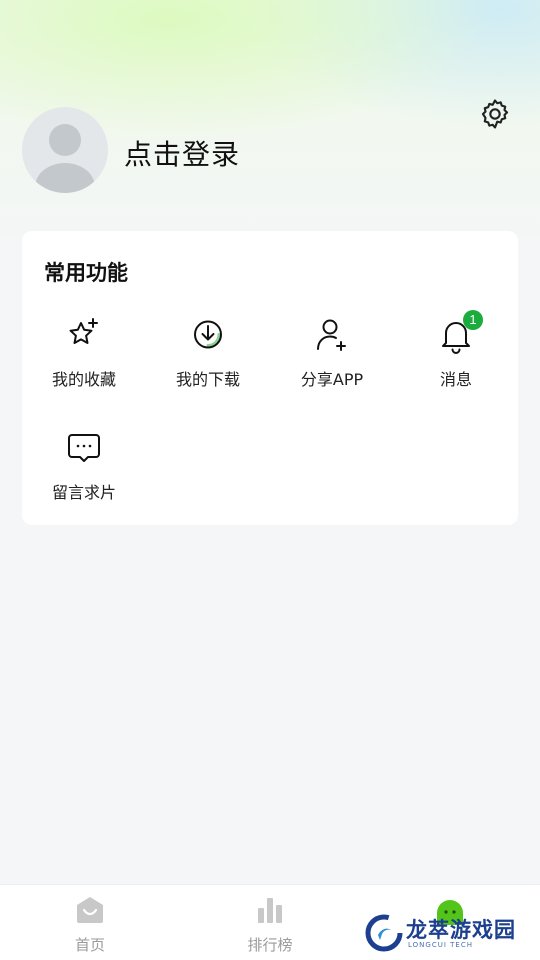 This screenshot has height=960, width=540. Describe the element at coordinates (84, 448) in the screenshot. I see `chat-bubble-icon` at that location.